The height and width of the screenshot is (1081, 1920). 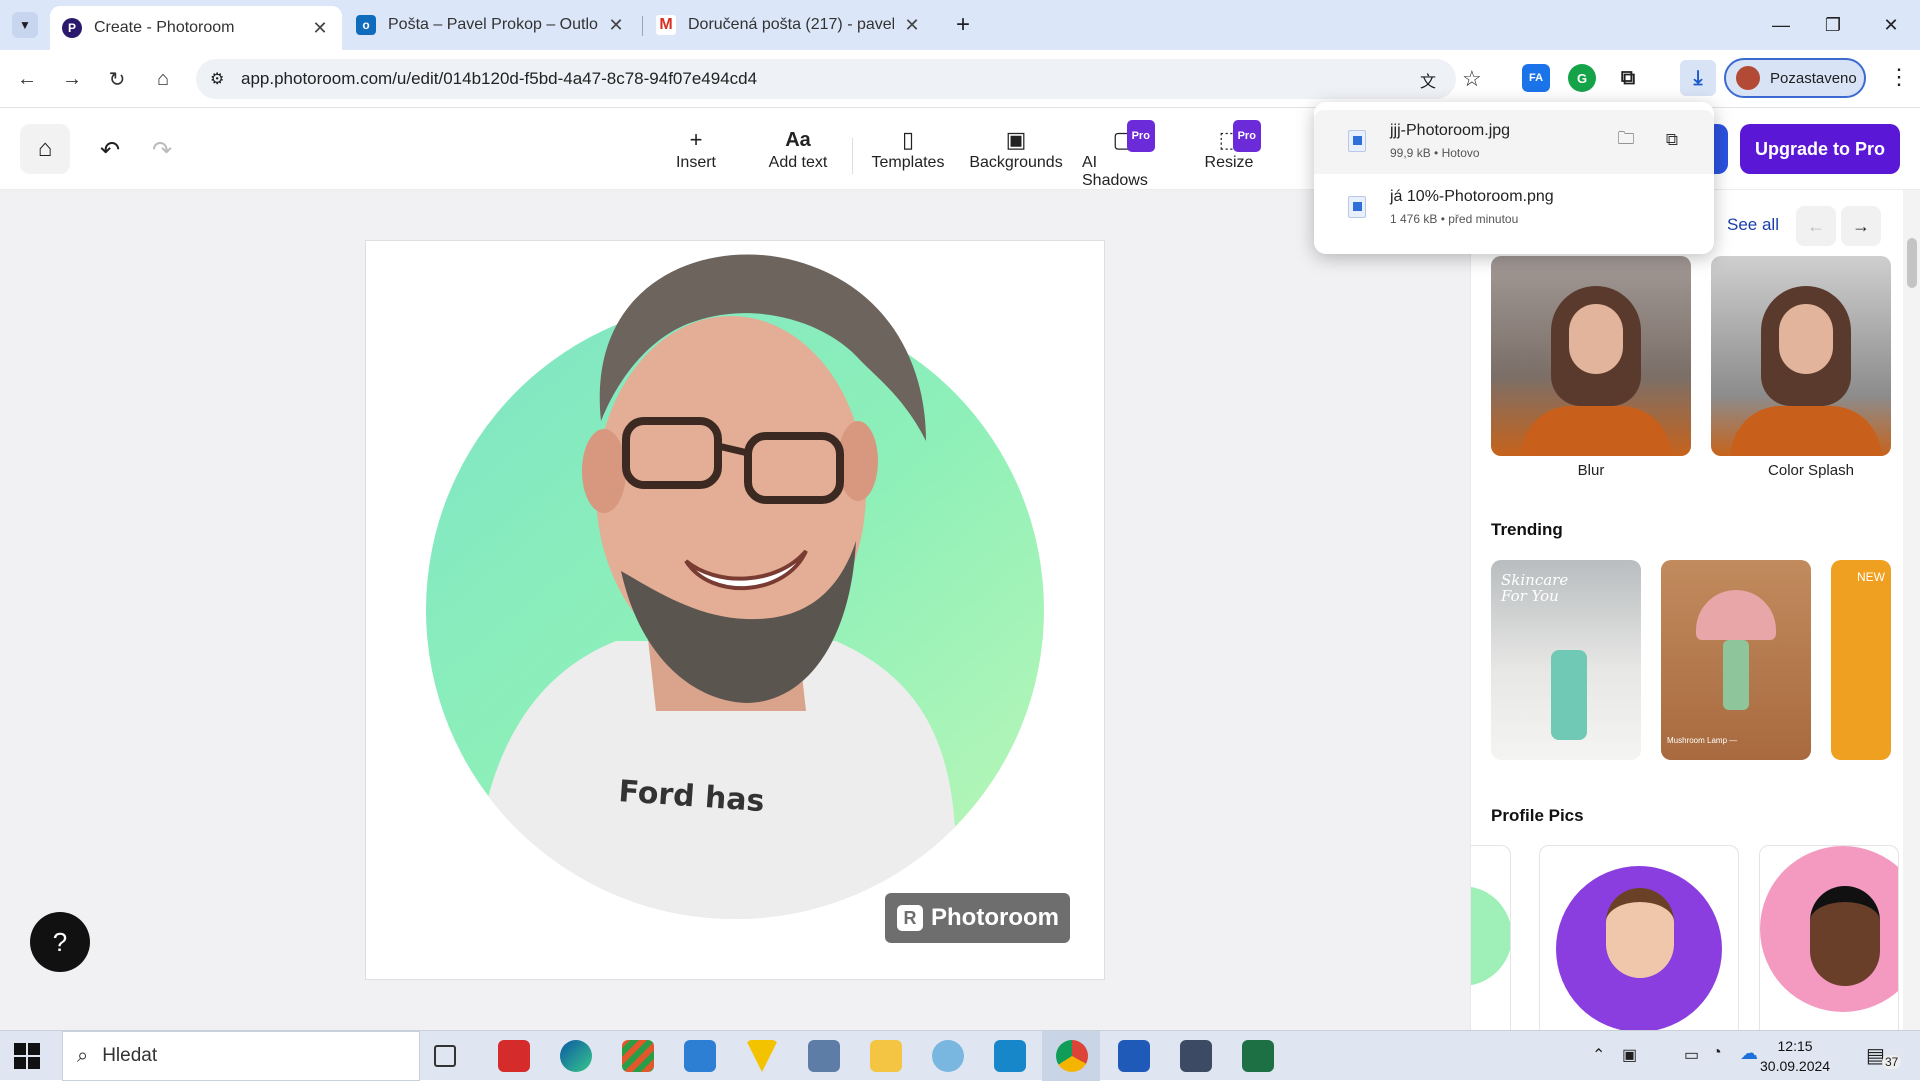 I want to click on trending-item-title: Skincare For You, so click(x=1535, y=588).